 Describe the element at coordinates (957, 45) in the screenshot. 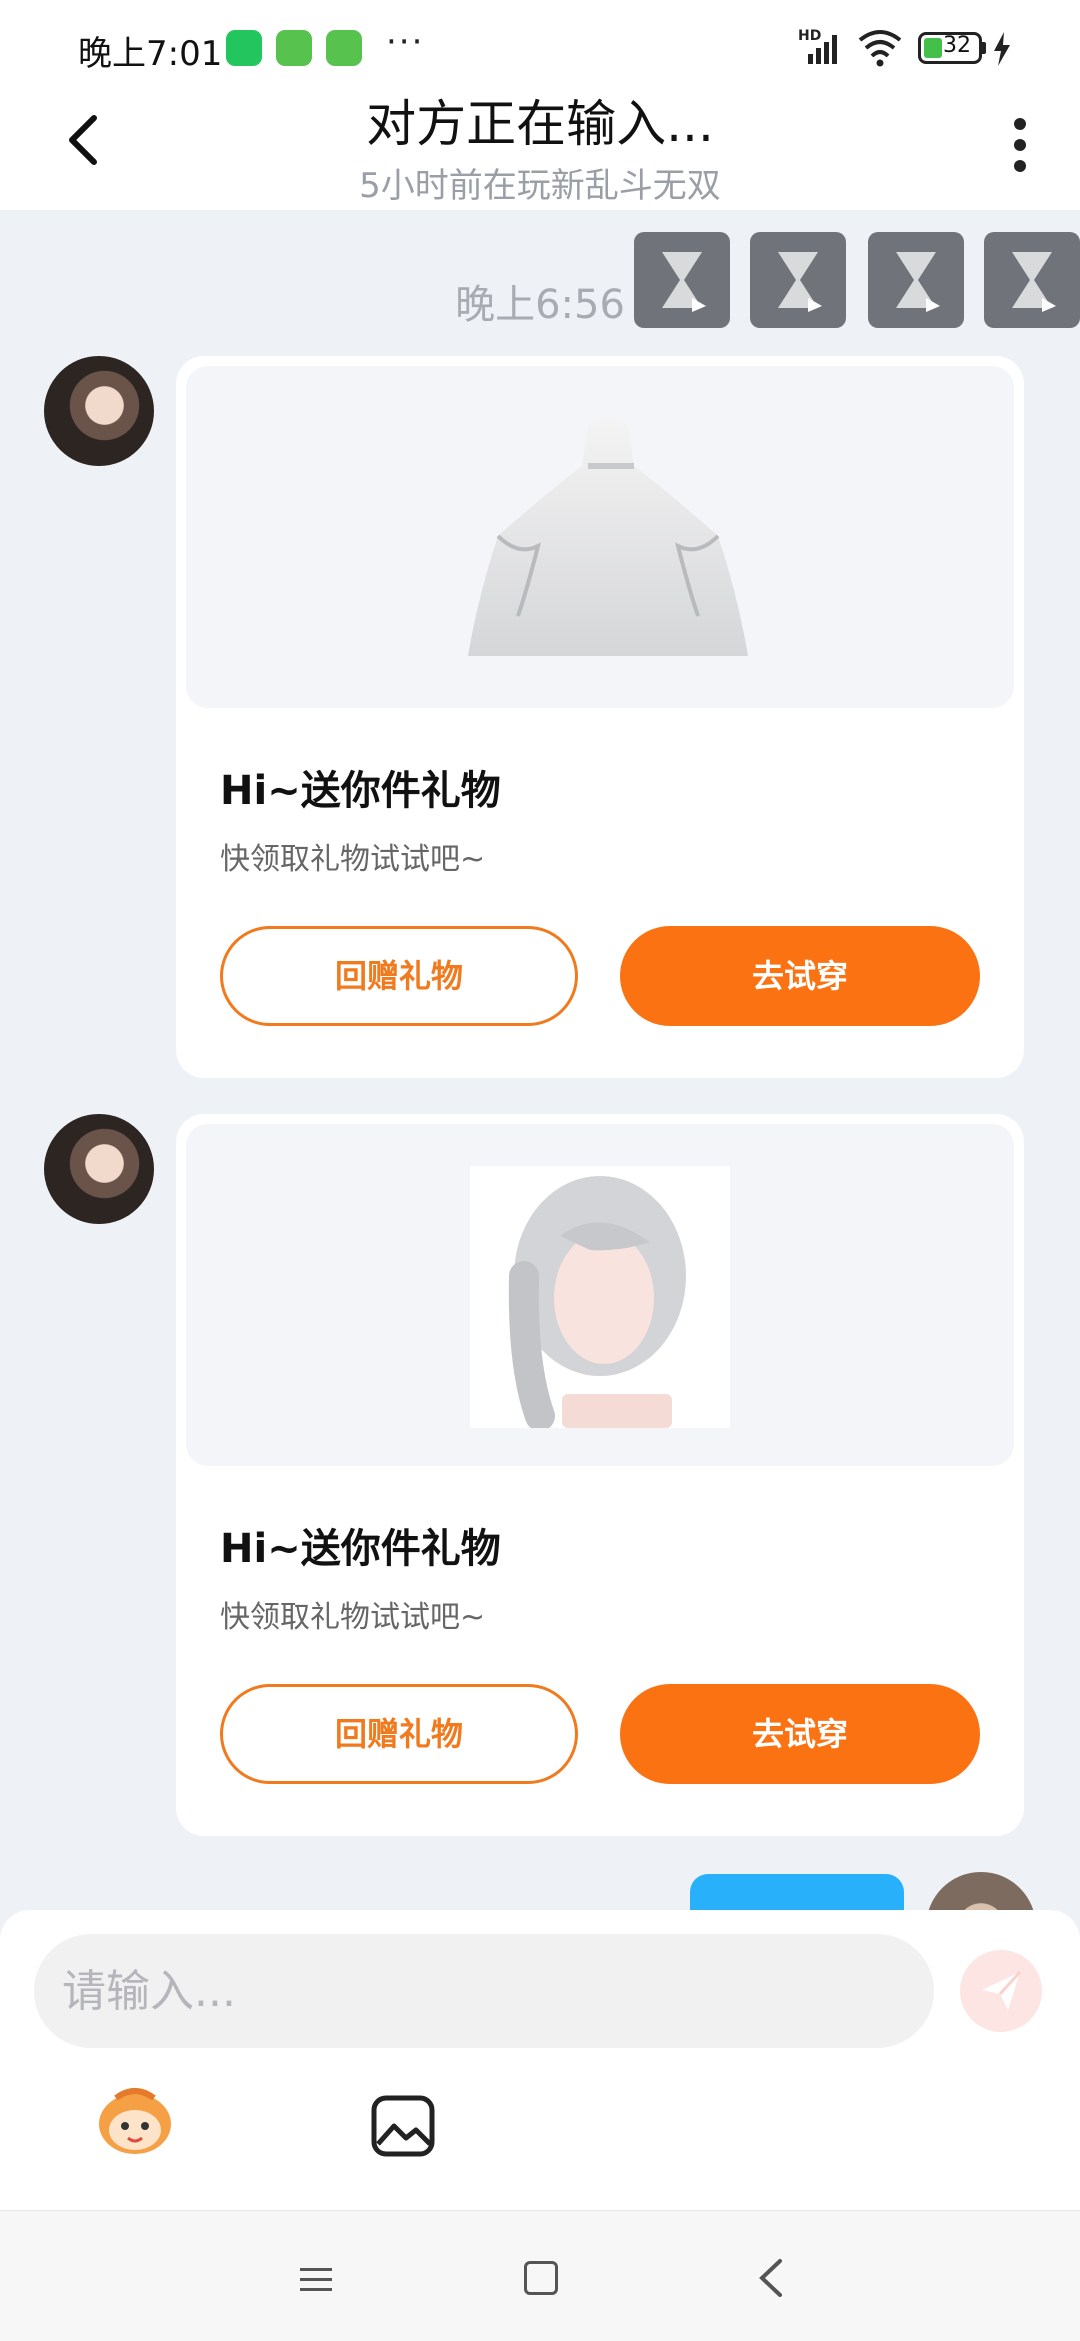

I see `battery-level: 32` at that location.